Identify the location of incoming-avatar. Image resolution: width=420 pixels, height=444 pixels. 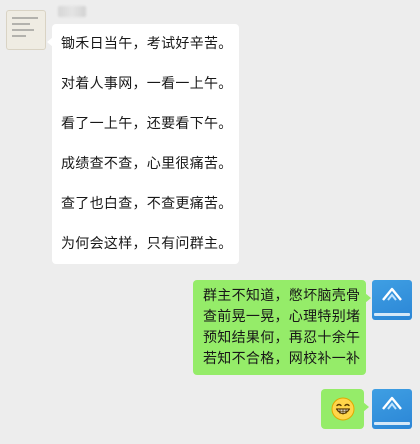
(26, 30).